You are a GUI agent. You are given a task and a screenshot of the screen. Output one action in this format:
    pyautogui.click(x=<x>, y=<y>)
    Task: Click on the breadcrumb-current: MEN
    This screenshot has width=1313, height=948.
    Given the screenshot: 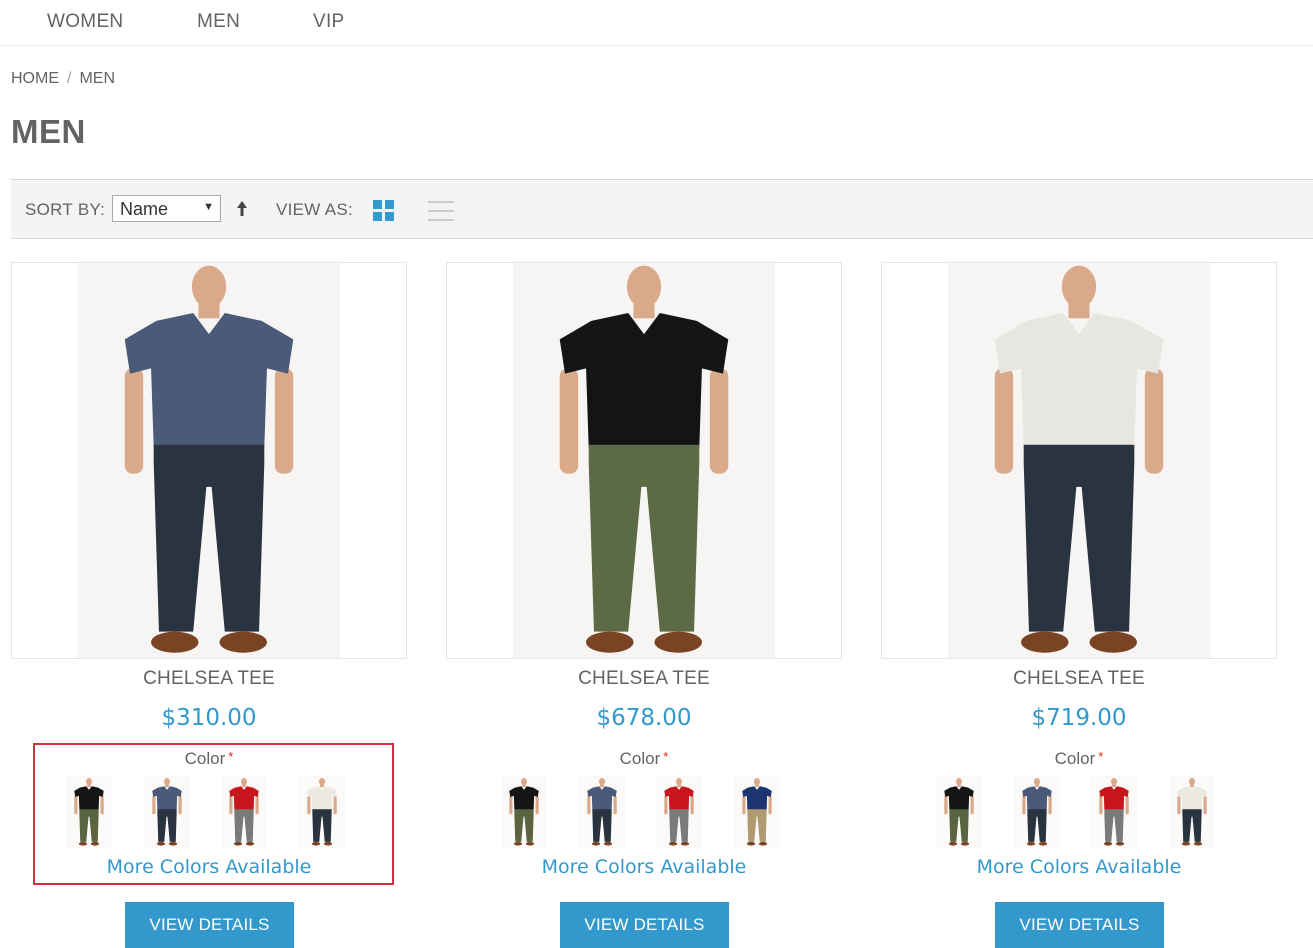 What is the action you would take?
    pyautogui.click(x=97, y=78)
    